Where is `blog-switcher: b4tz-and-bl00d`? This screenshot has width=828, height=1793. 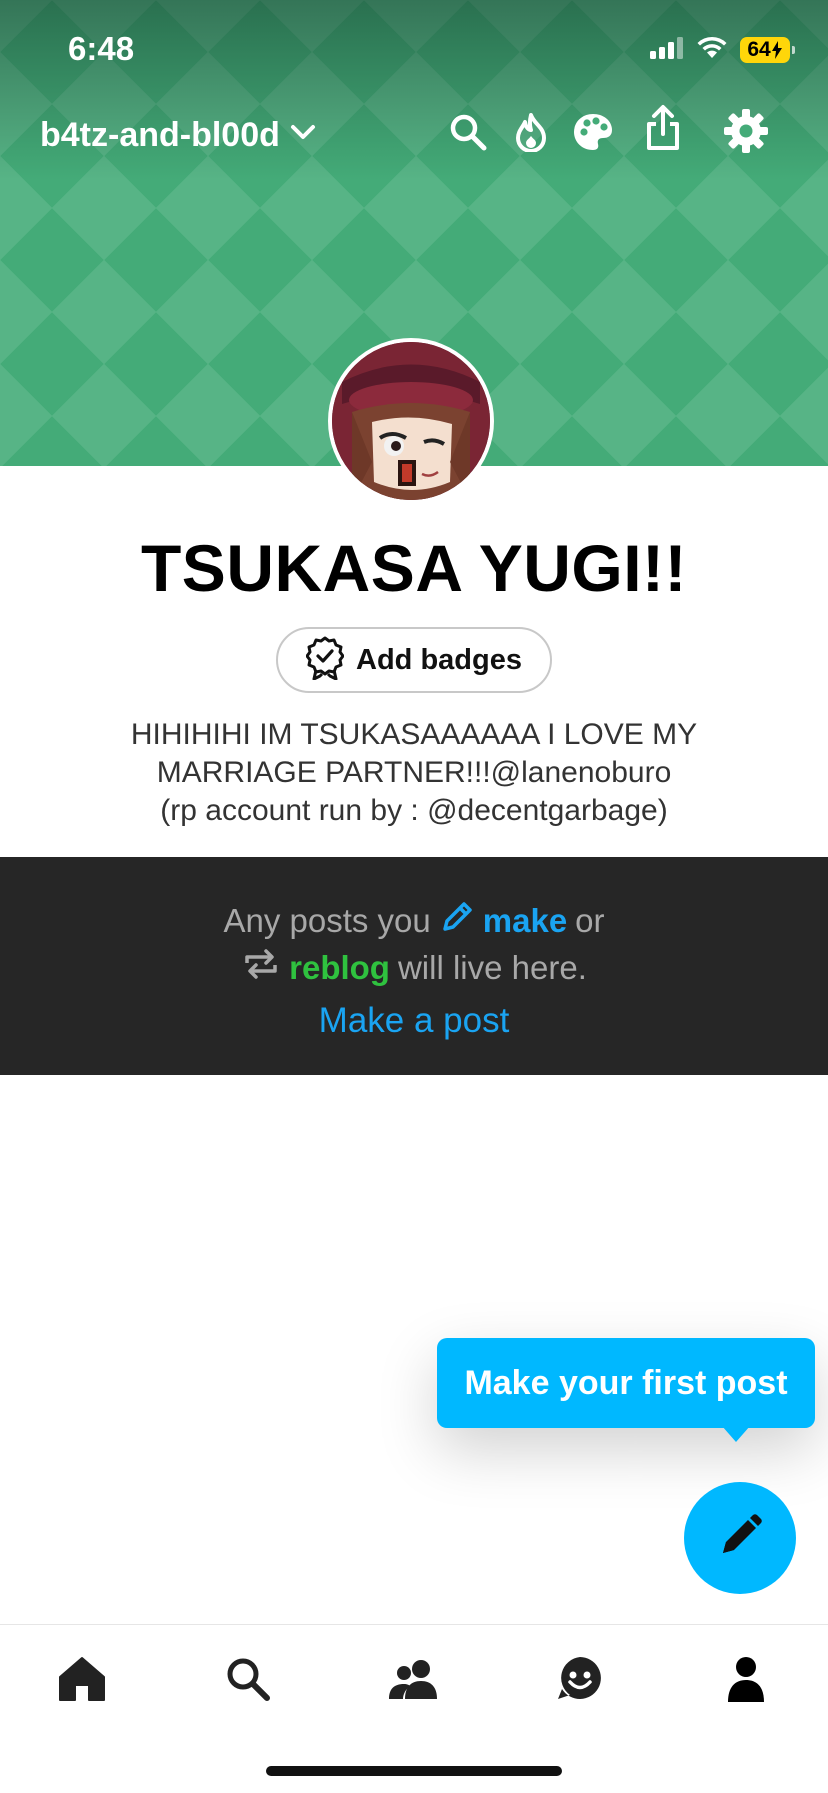 blog-switcher: b4tz-and-bl00d is located at coordinates (178, 135).